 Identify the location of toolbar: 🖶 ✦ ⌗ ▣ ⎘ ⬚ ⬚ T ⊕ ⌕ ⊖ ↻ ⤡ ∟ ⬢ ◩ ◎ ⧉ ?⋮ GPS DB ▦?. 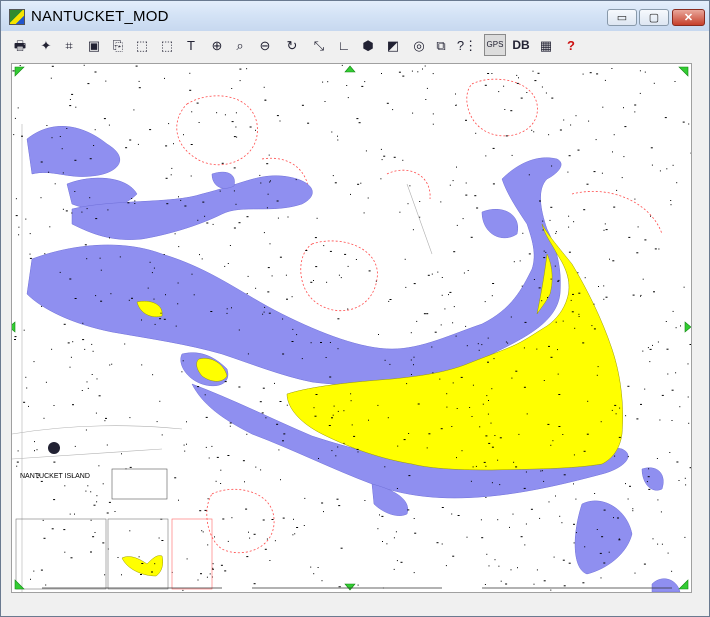
(355, 45).